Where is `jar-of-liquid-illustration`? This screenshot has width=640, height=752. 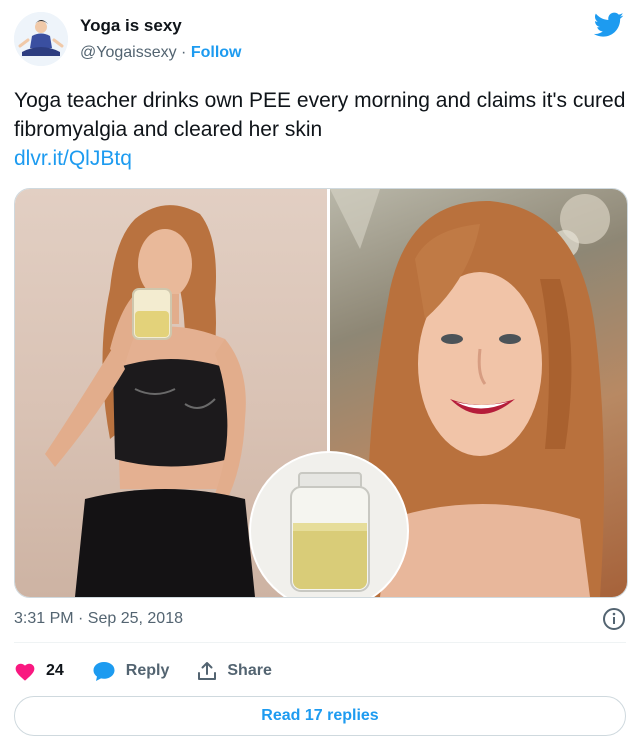 jar-of-liquid-illustration is located at coordinates (329, 525).